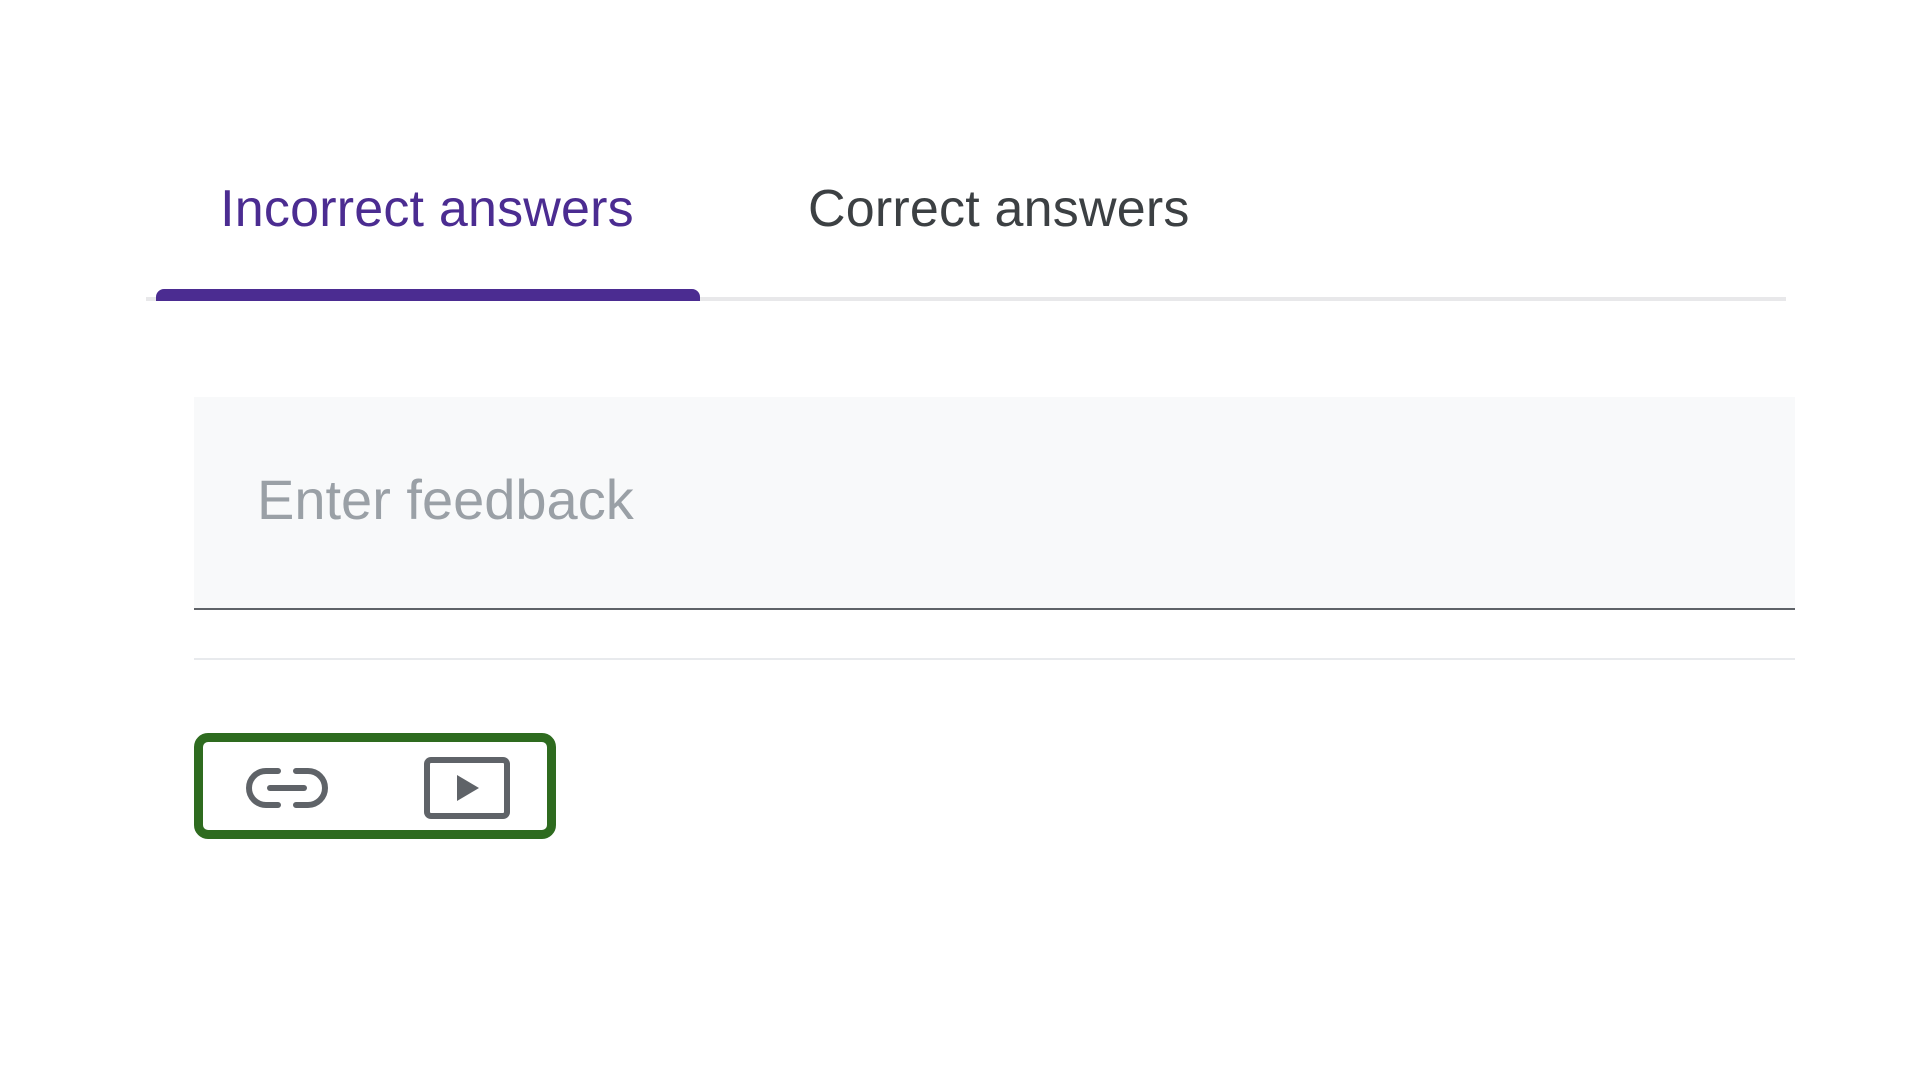 The height and width of the screenshot is (1080, 1920). Describe the element at coordinates (375, 786) in the screenshot. I see `attachment-toolbar-highlight` at that location.